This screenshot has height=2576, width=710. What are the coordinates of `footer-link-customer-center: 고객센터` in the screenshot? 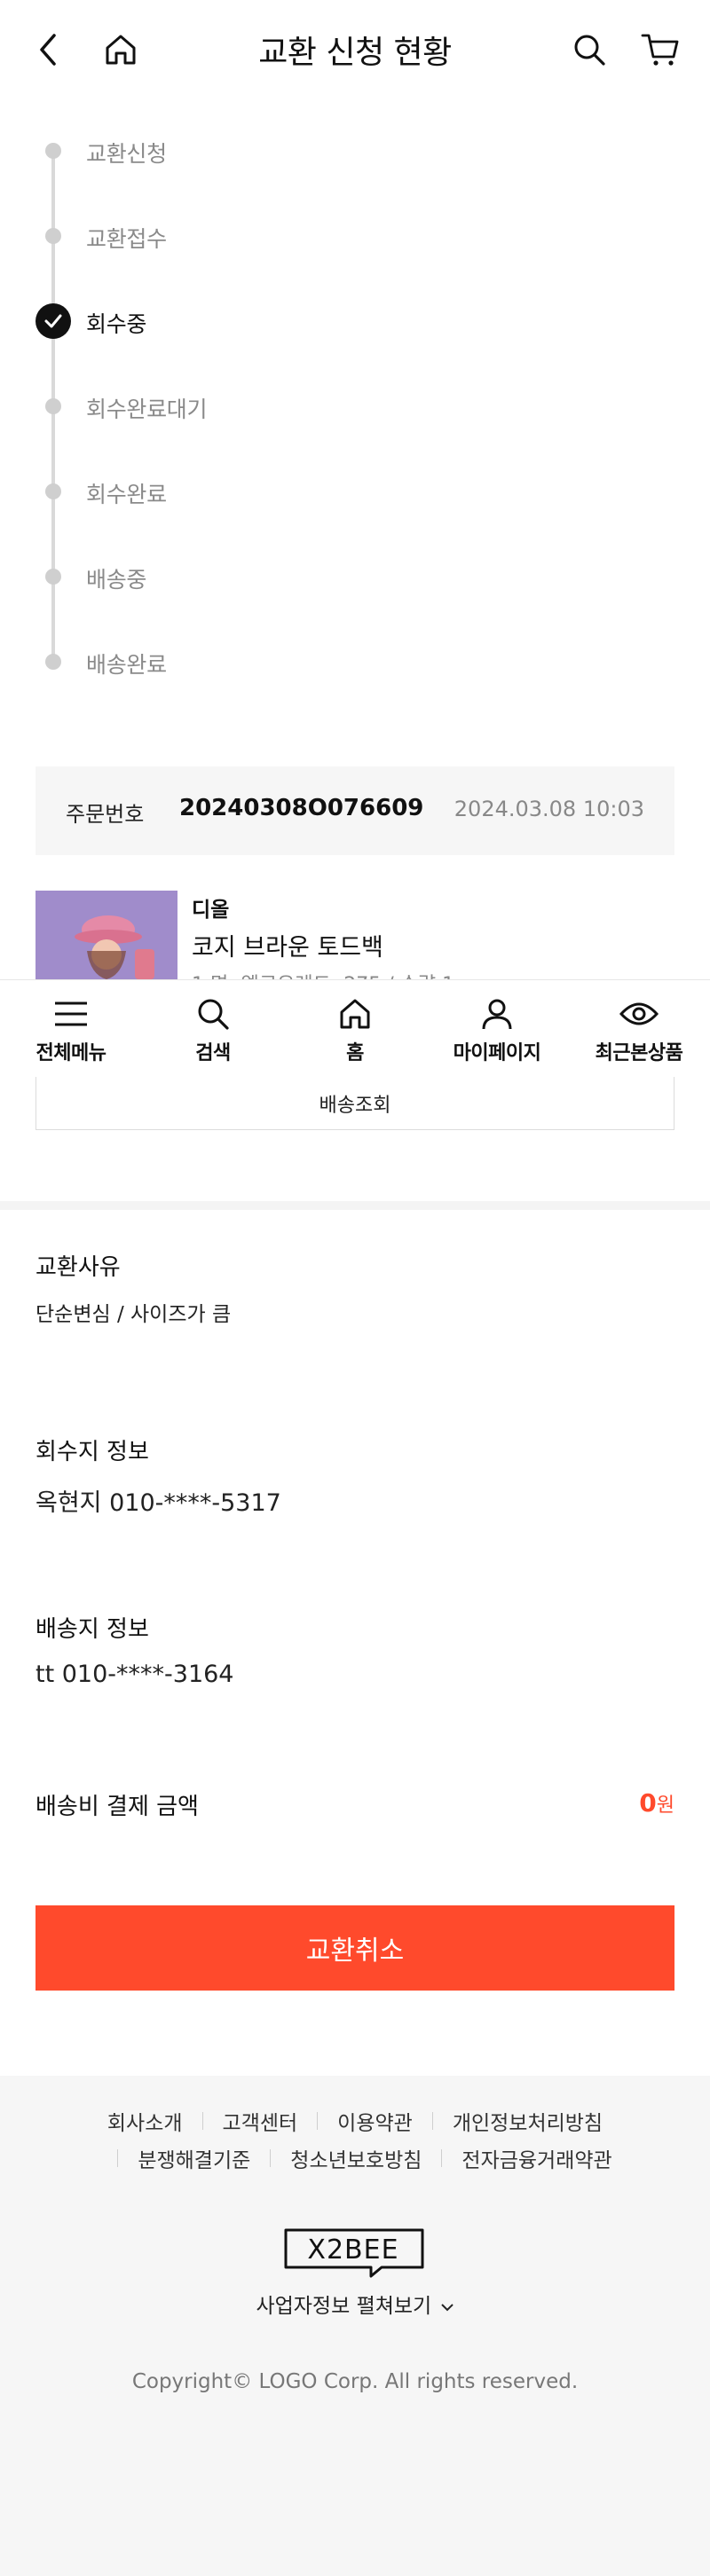 It's located at (260, 2121).